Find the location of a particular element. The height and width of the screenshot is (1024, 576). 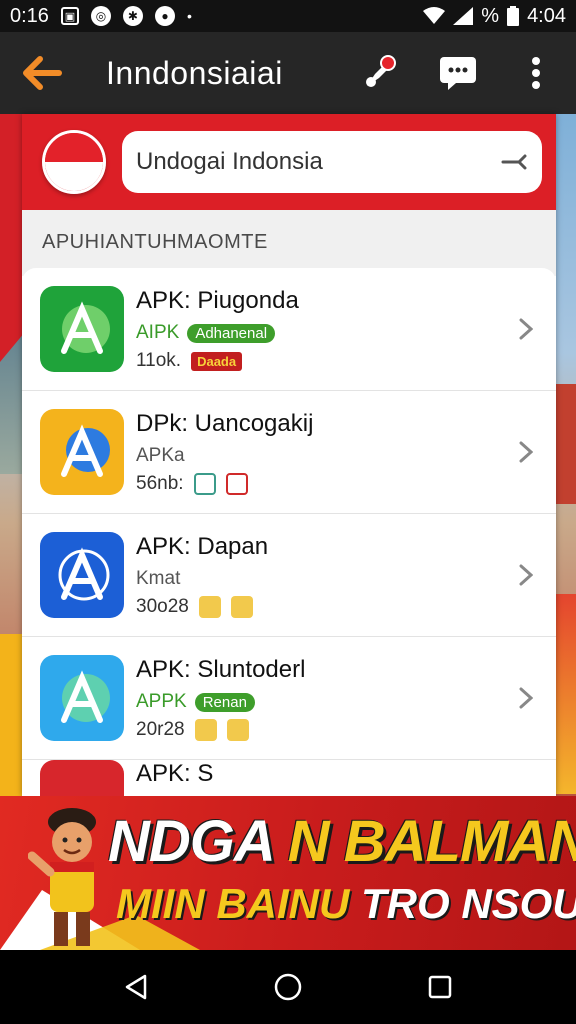

nav-home-button is located at coordinates (288, 987).